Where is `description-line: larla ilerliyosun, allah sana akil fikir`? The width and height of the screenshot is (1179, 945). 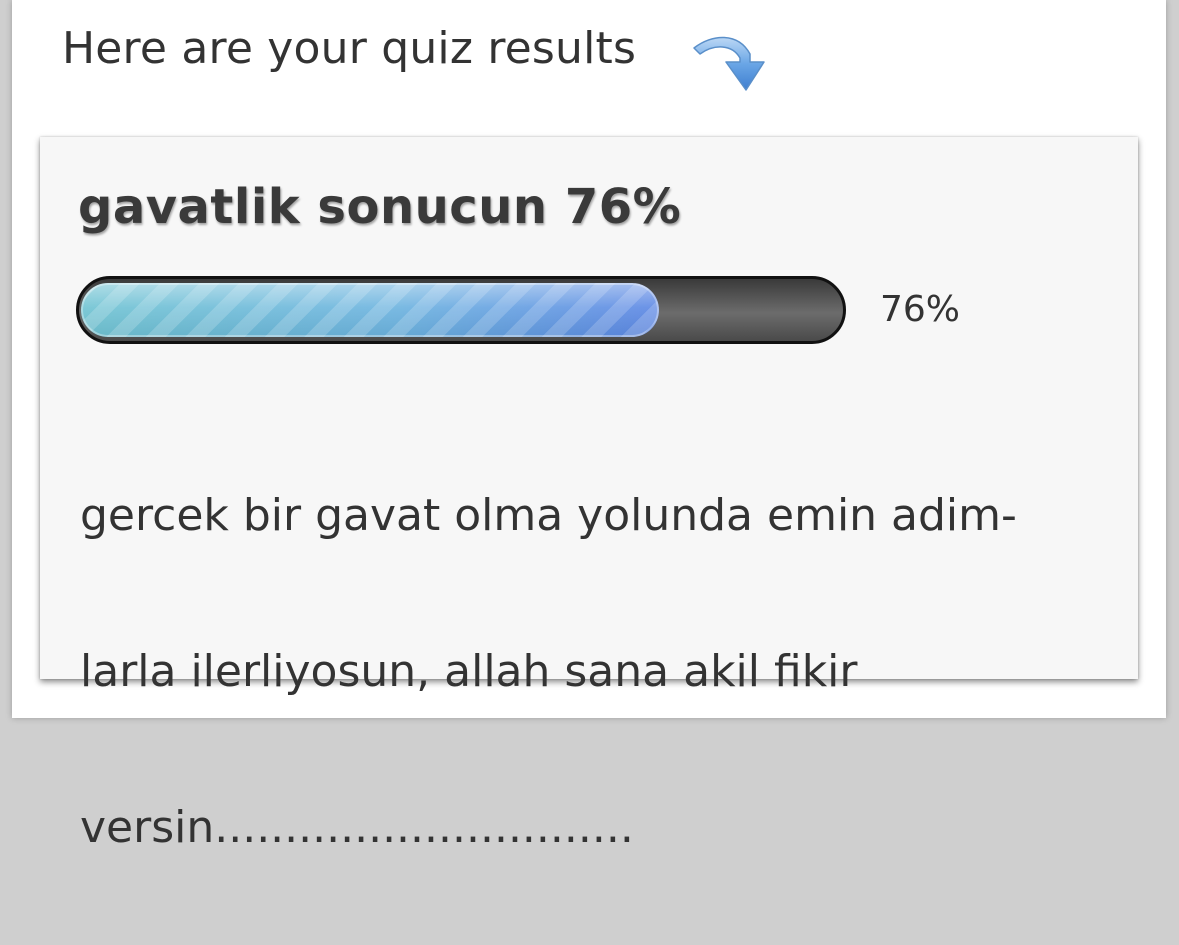
description-line: larla ilerliyosun, allah sana akil fikir is located at coordinates (469, 671).